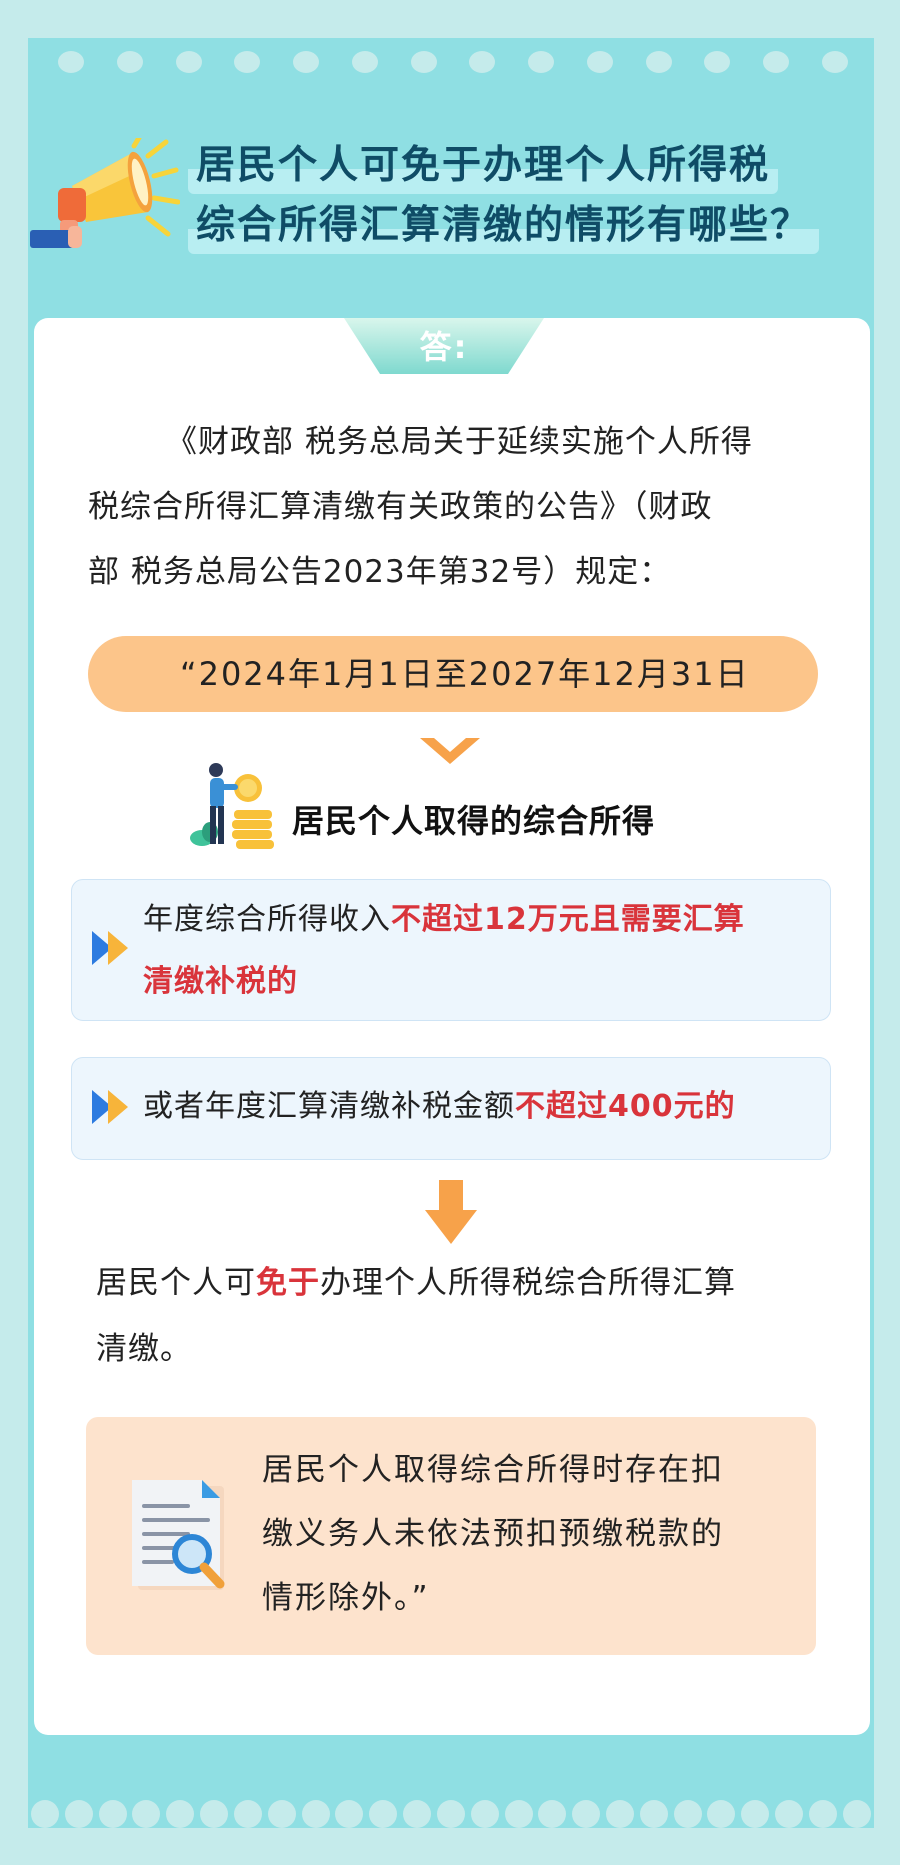 This screenshot has height=1865, width=900. Describe the element at coordinates (220, 981) in the screenshot. I see `condition-1-highlight-b: 清缴补税的` at that location.